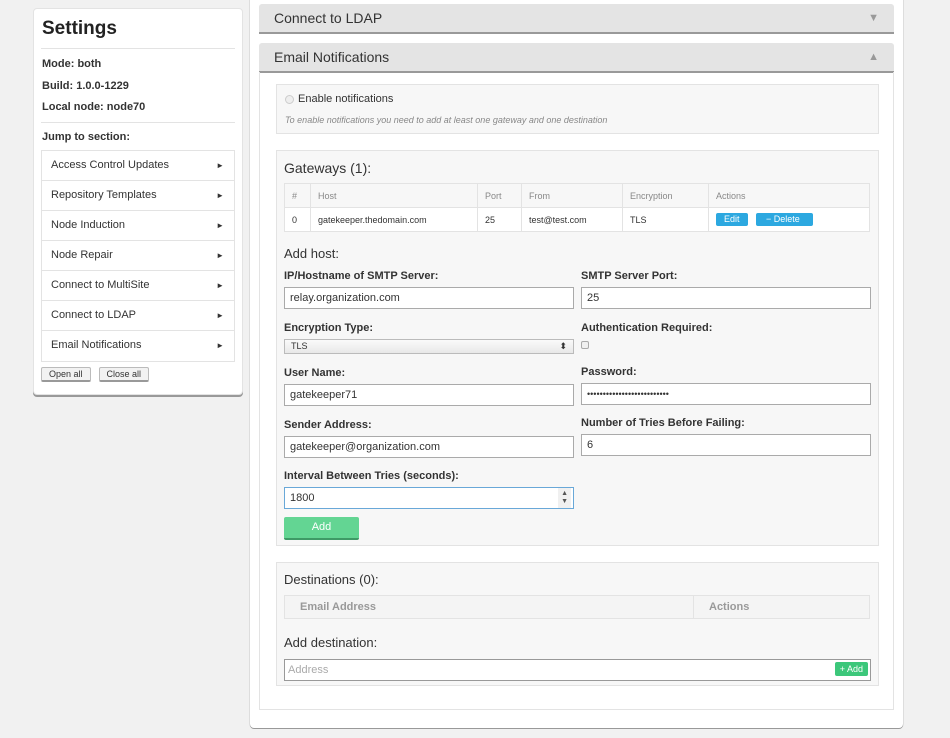 Image resolution: width=950 pixels, height=738 pixels. Describe the element at coordinates (346, 99) in the screenshot. I see `enable-notifications-label: Enable notifications` at that location.